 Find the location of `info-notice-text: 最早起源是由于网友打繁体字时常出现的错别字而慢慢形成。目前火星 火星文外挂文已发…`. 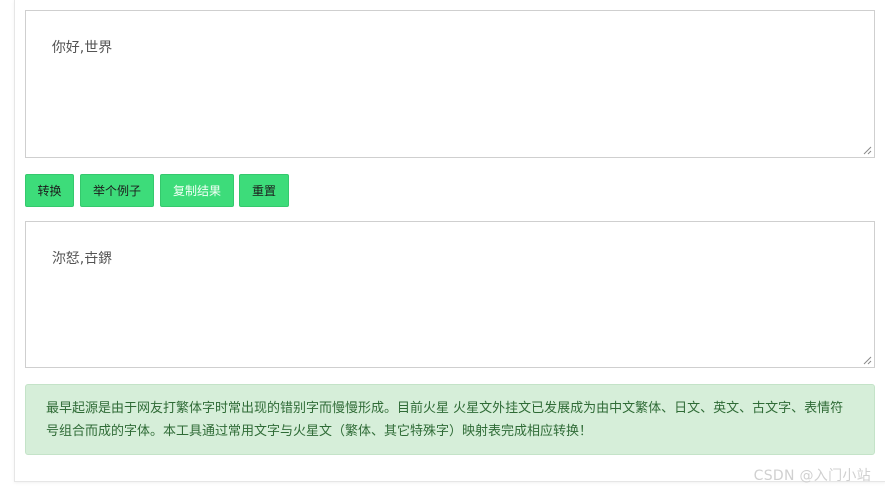

info-notice-text: 最早起源是由于网友打繁体字时常出现的错别字而慢慢形成。目前火星 火星文外挂文已发… is located at coordinates (445, 420).